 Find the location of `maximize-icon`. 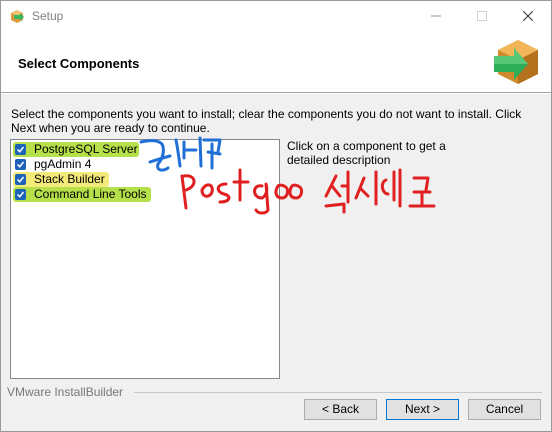

maximize-icon is located at coordinates (482, 16).